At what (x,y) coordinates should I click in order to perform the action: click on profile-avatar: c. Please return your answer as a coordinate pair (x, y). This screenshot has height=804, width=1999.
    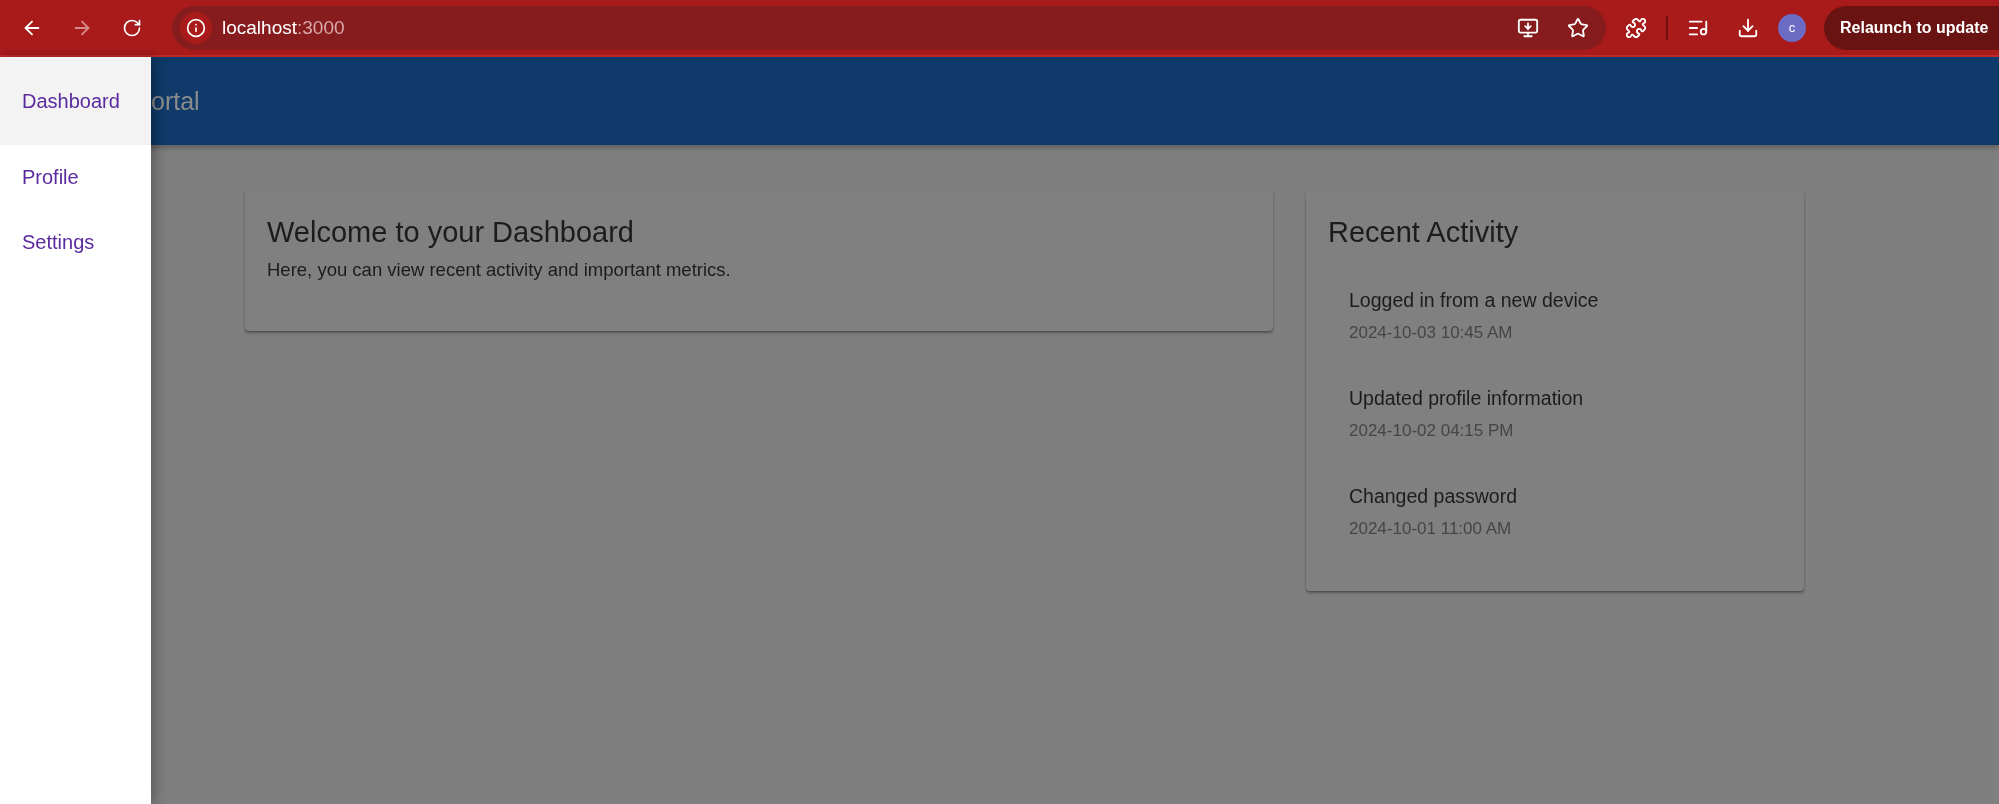
    Looking at the image, I should click on (1792, 27).